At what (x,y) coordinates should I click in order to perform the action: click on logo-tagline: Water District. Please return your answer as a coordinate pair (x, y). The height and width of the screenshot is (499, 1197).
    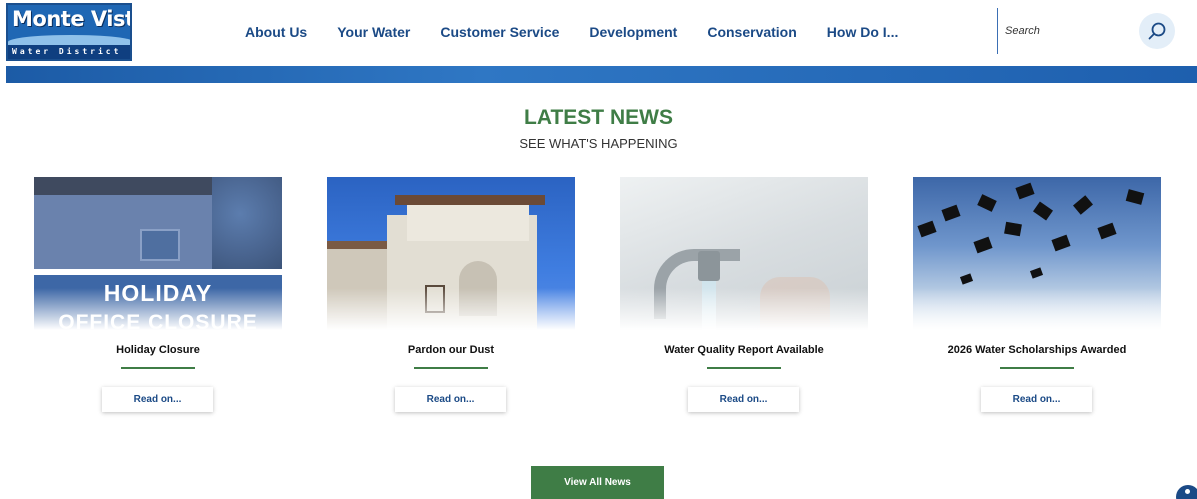
    Looking at the image, I should click on (69, 52).